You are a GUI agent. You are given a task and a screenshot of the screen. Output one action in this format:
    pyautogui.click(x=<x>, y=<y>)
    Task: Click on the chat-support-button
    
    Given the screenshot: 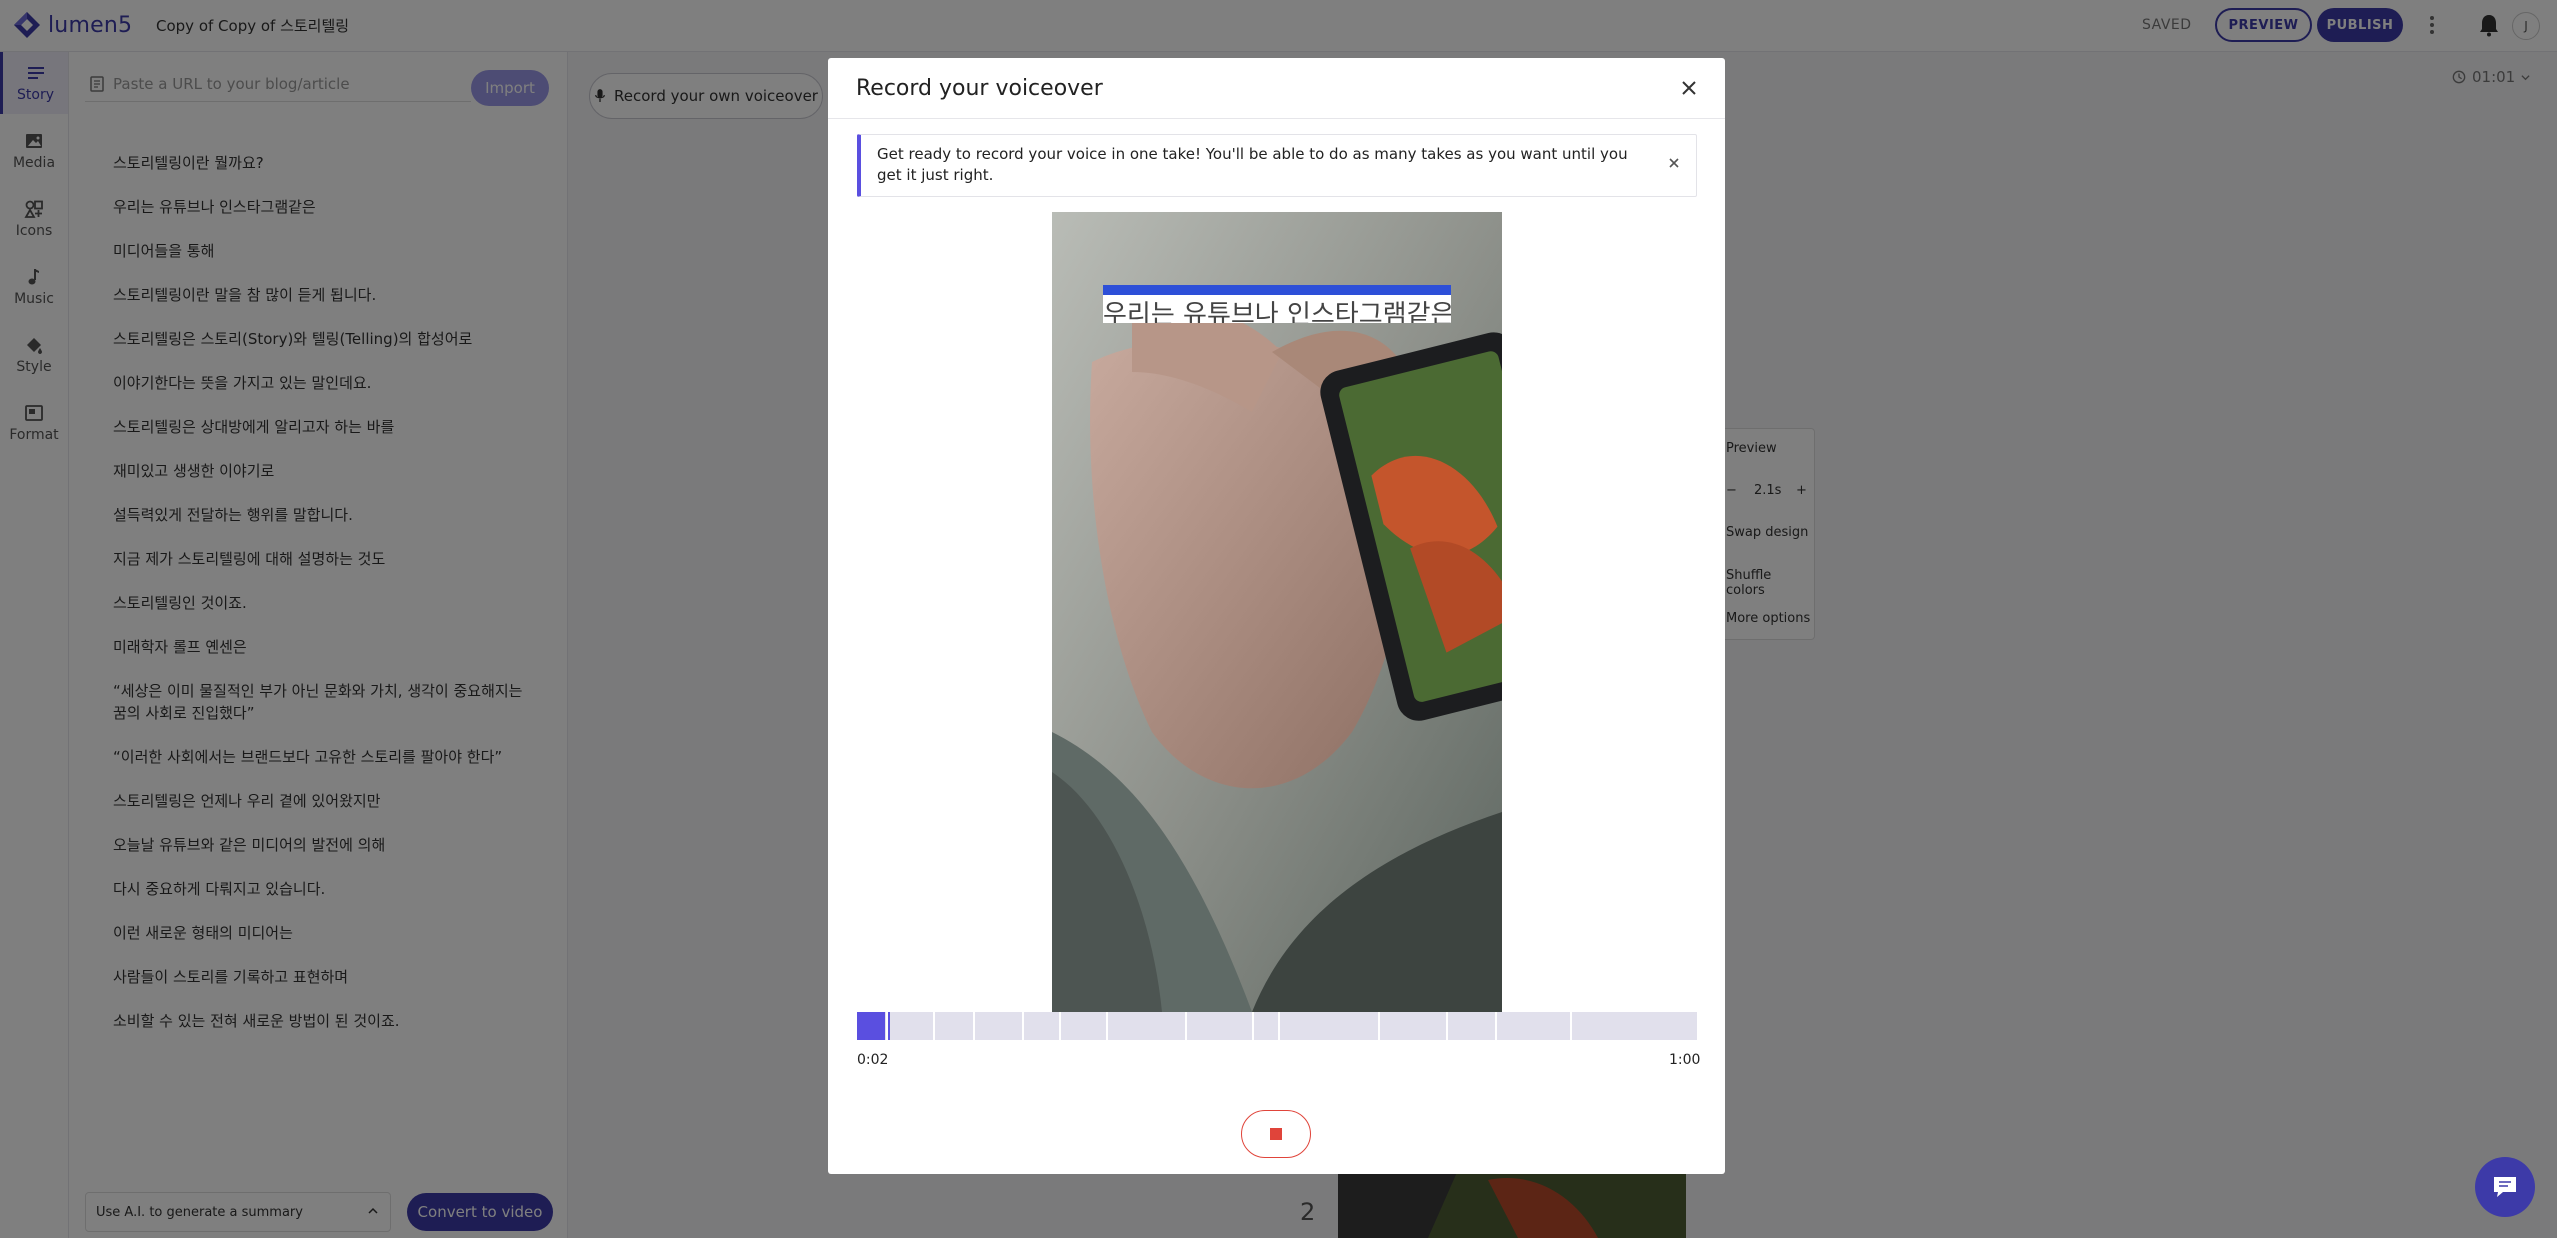 What is the action you would take?
    pyautogui.click(x=2505, y=1187)
    